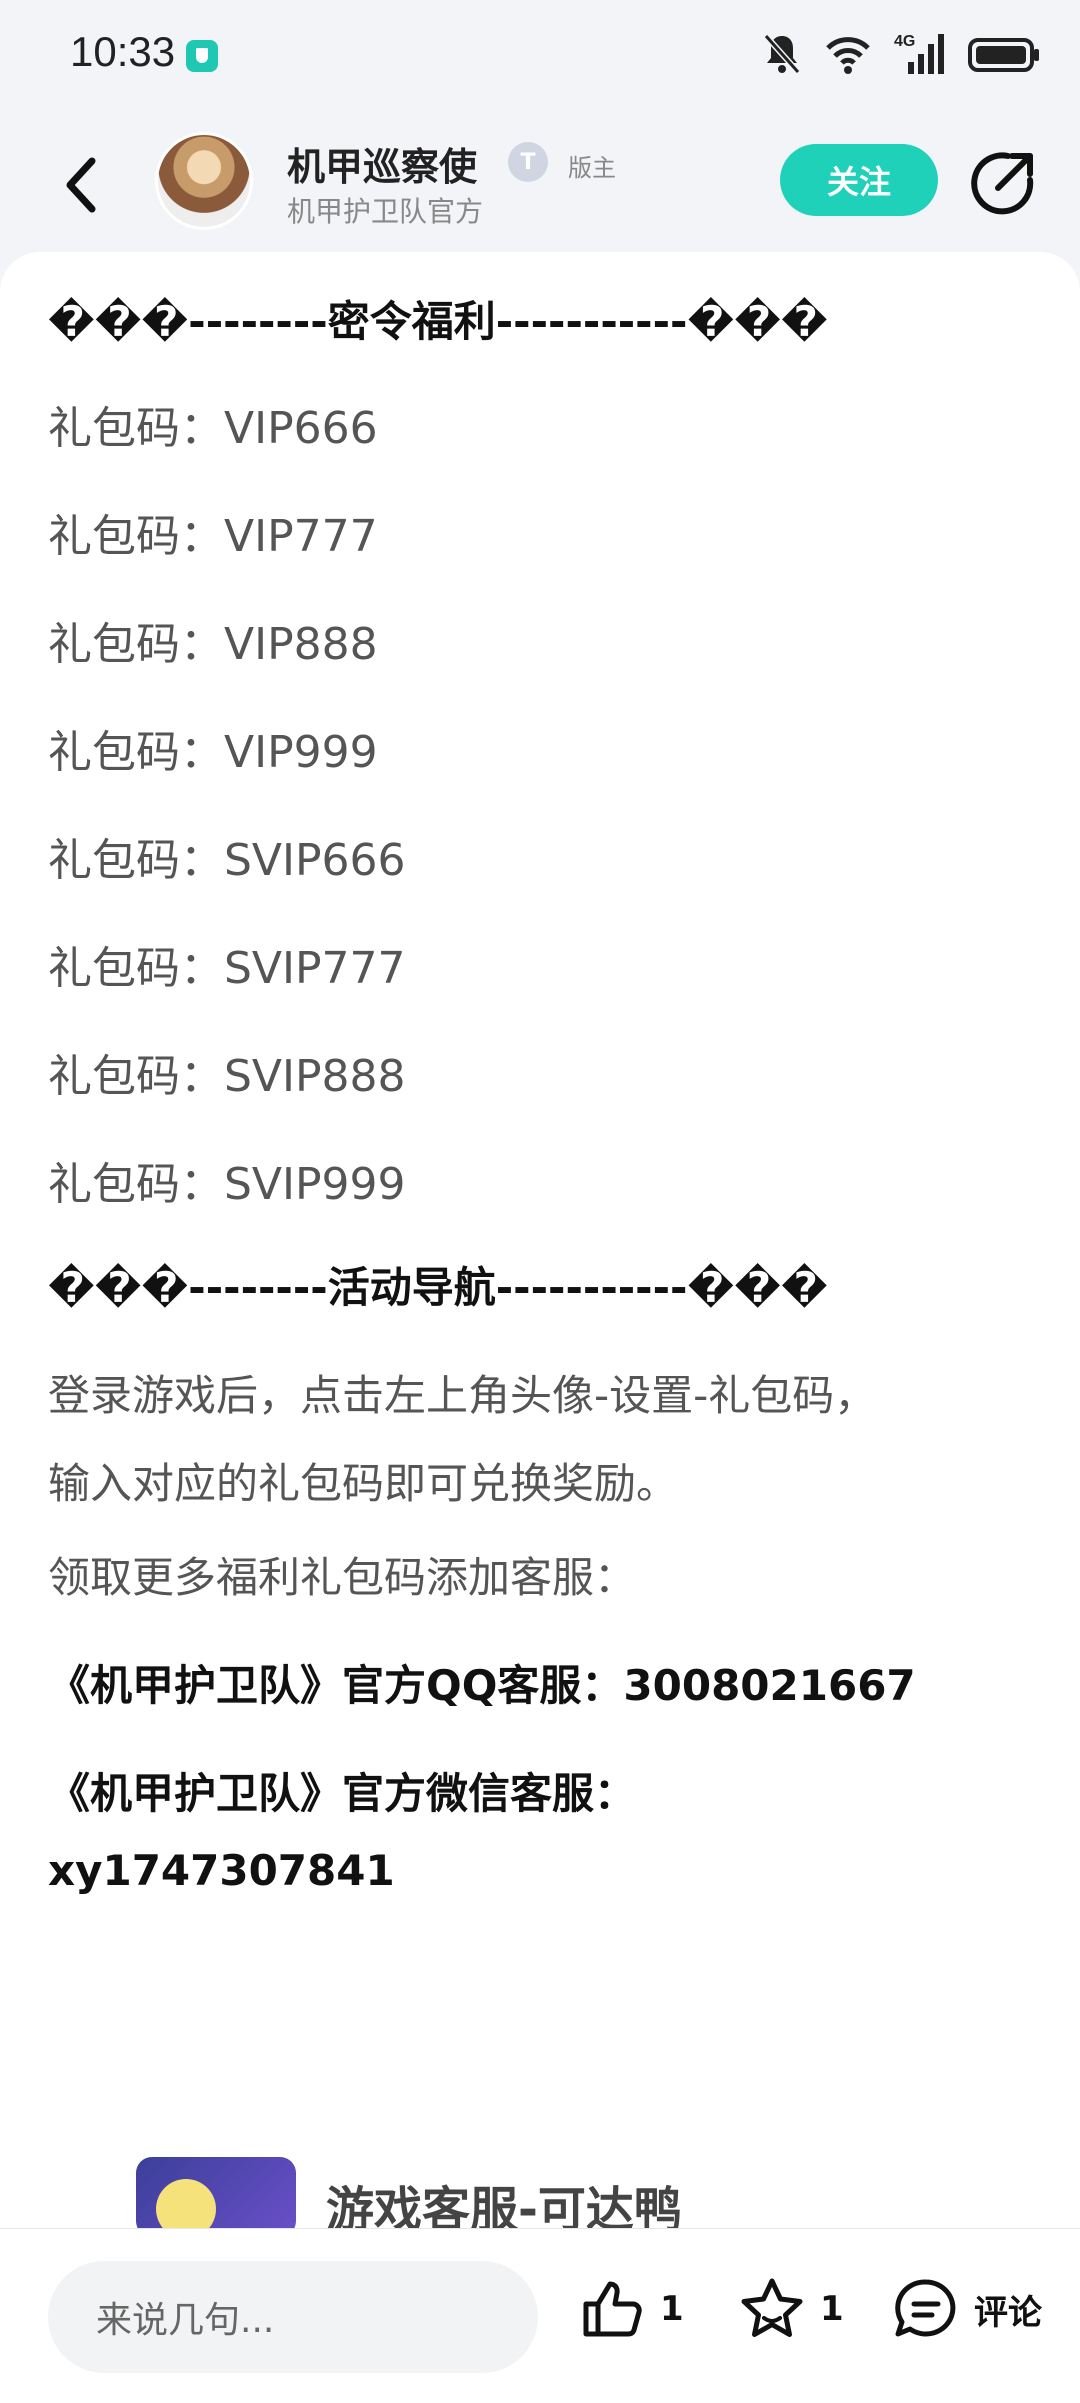 The width and height of the screenshot is (1080, 2403). What do you see at coordinates (342, 1577) in the screenshot?
I see `more-codes-line: 领取更多福利礼包码添加客服：` at bounding box center [342, 1577].